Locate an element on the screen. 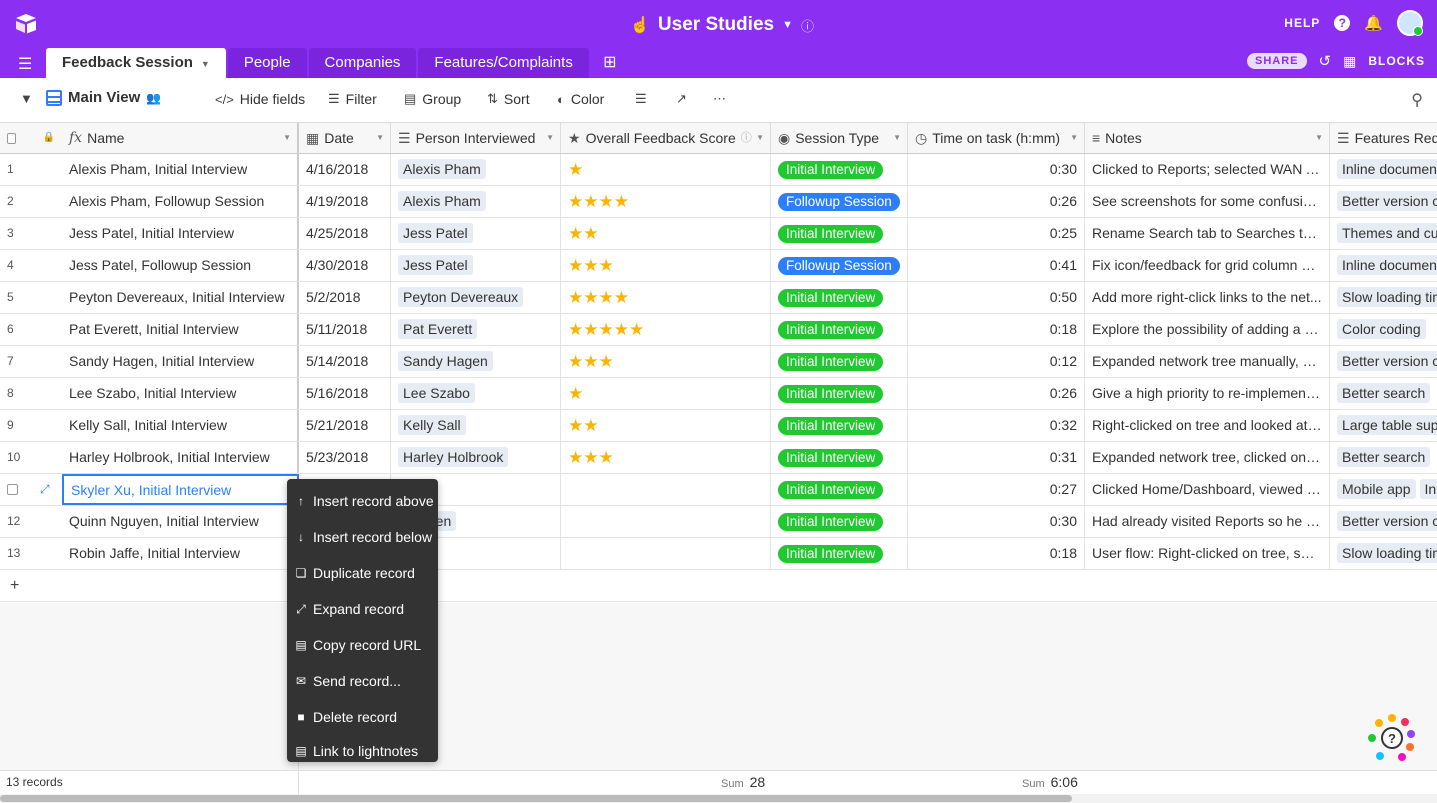  feature-chip: Better version co is located at coordinates (1387, 201).